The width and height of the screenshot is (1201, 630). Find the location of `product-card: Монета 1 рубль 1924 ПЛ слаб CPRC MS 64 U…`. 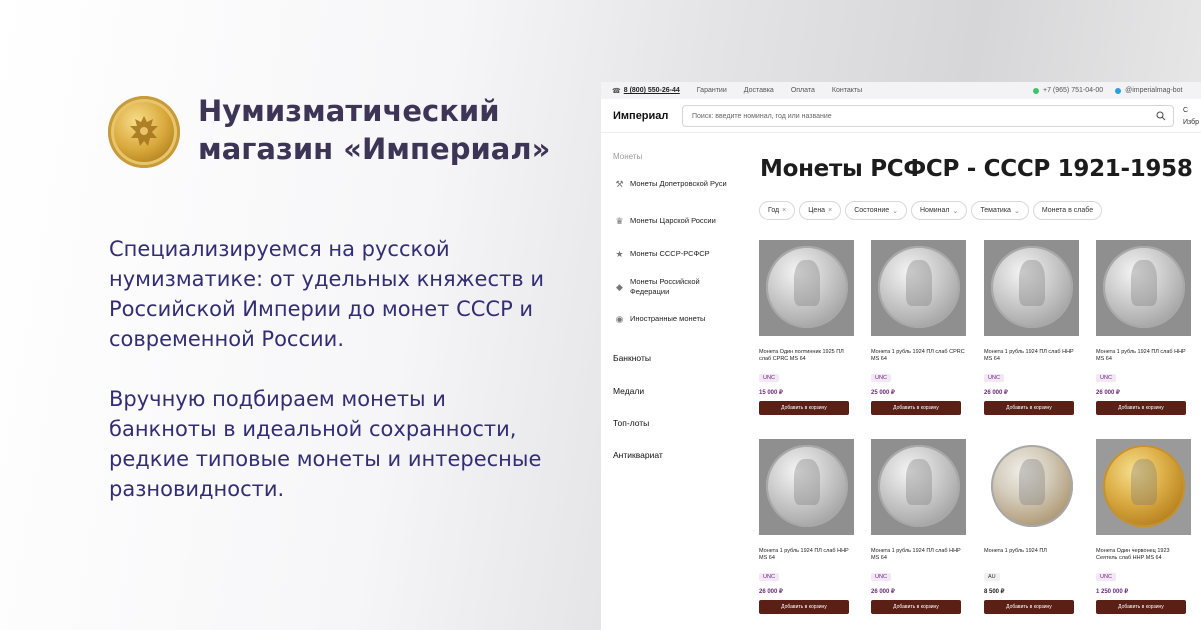

product-card: Монета 1 рубль 1924 ПЛ слаб CPRC MS 64 U… is located at coordinates (918, 327).